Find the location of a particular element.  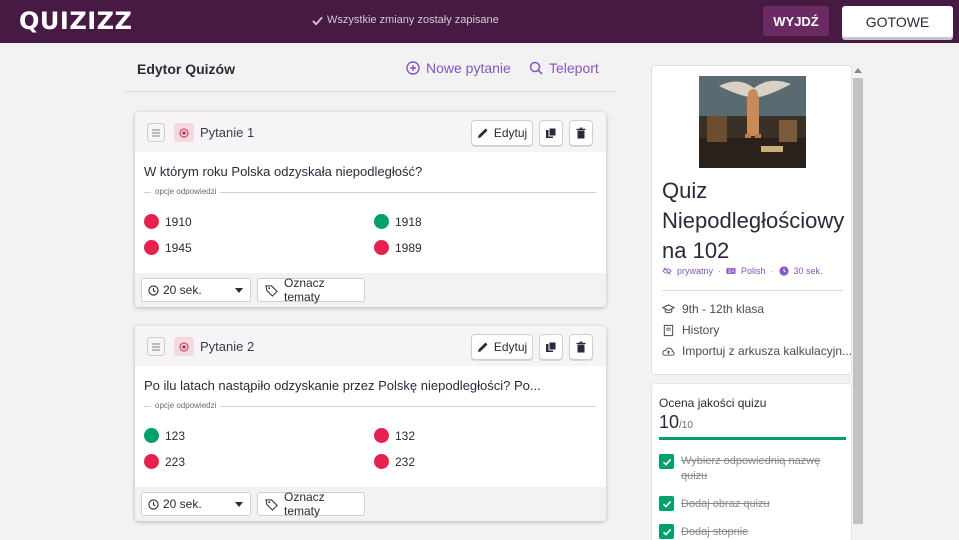

grade-row: 9th - 12th klasa is located at coordinates (713, 309).